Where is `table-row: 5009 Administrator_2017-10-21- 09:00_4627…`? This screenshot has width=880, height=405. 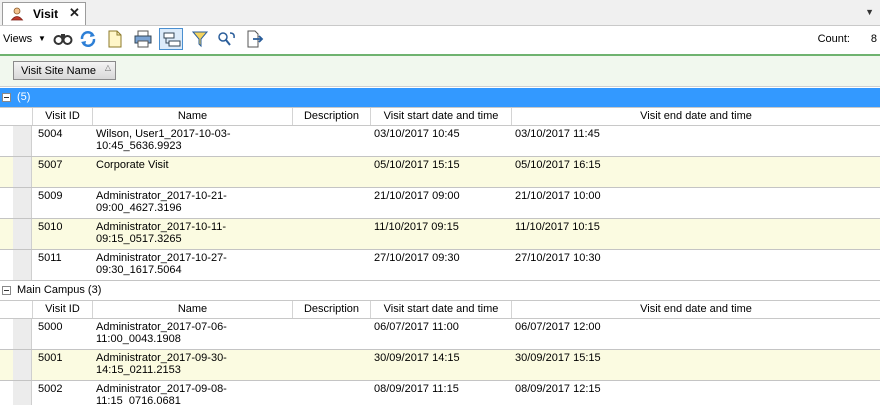 table-row: 5009 Administrator_2017-10-21- 09:00_4627… is located at coordinates (440, 203).